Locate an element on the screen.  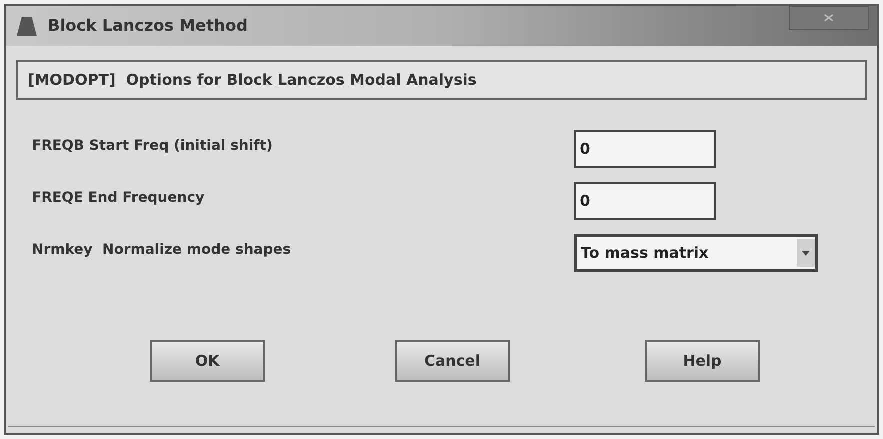
app-icon is located at coordinates (27, 26).